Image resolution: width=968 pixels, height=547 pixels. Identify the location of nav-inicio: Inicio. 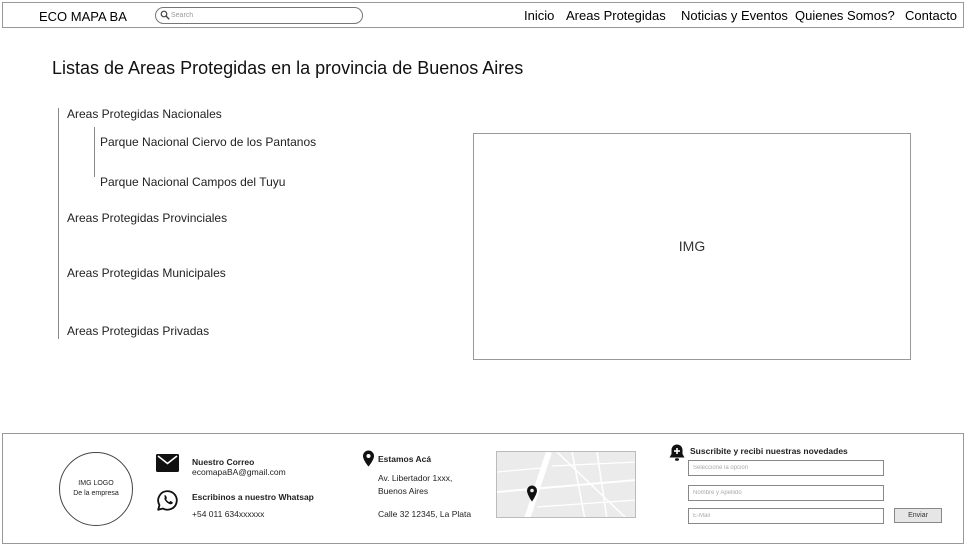
(539, 15).